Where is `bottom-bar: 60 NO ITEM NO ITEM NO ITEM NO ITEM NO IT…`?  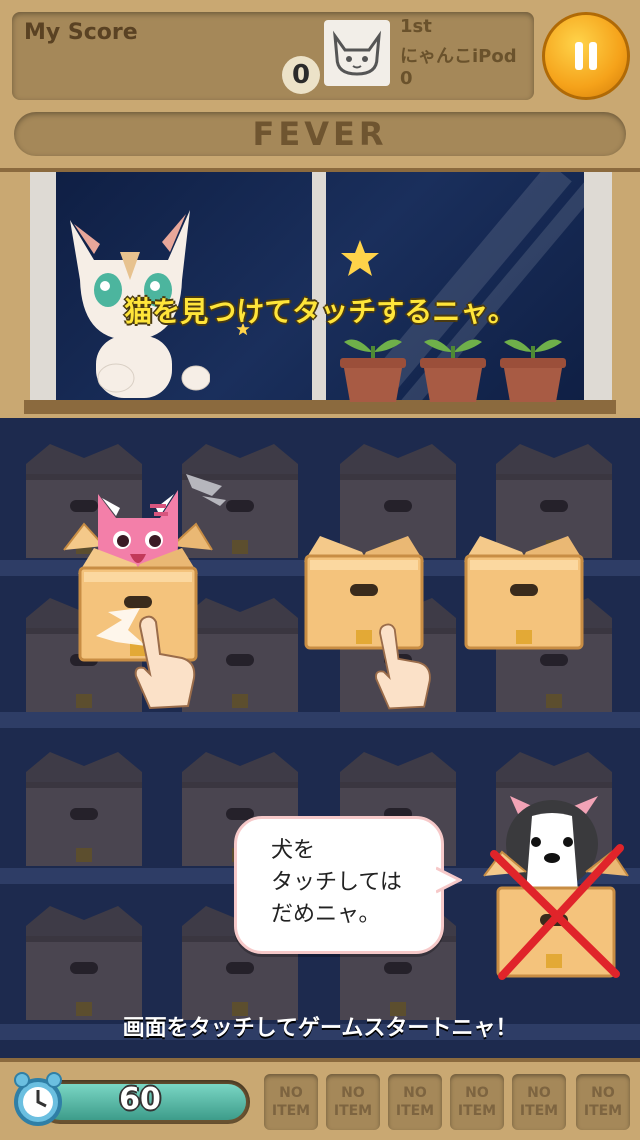
bottom-bar: 60 NO ITEM NO ITEM NO ITEM NO ITEM NO IT… is located at coordinates (320, 1099).